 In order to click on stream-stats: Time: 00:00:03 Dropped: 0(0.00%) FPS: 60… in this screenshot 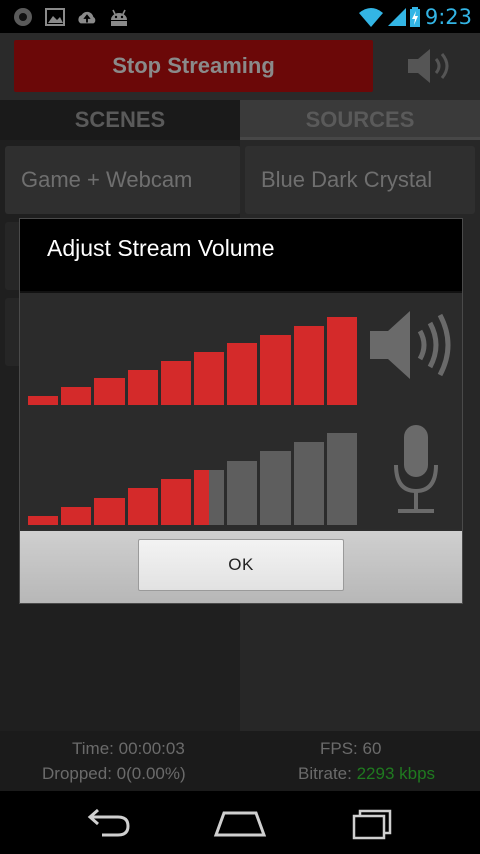, I will do `click(240, 761)`.